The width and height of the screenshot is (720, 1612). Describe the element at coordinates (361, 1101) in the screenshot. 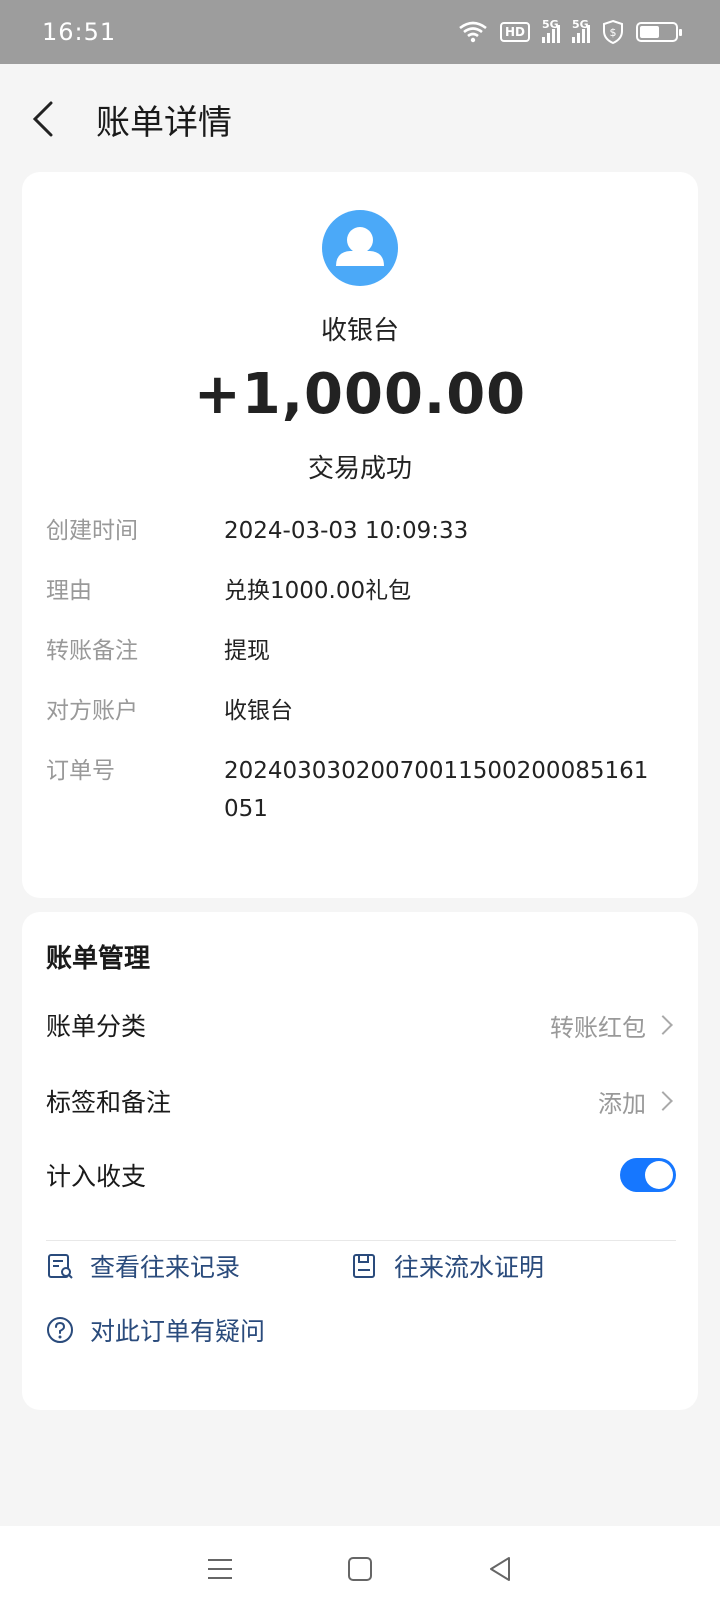

I see `tags-notes-row: 标签和备注 添加` at that location.